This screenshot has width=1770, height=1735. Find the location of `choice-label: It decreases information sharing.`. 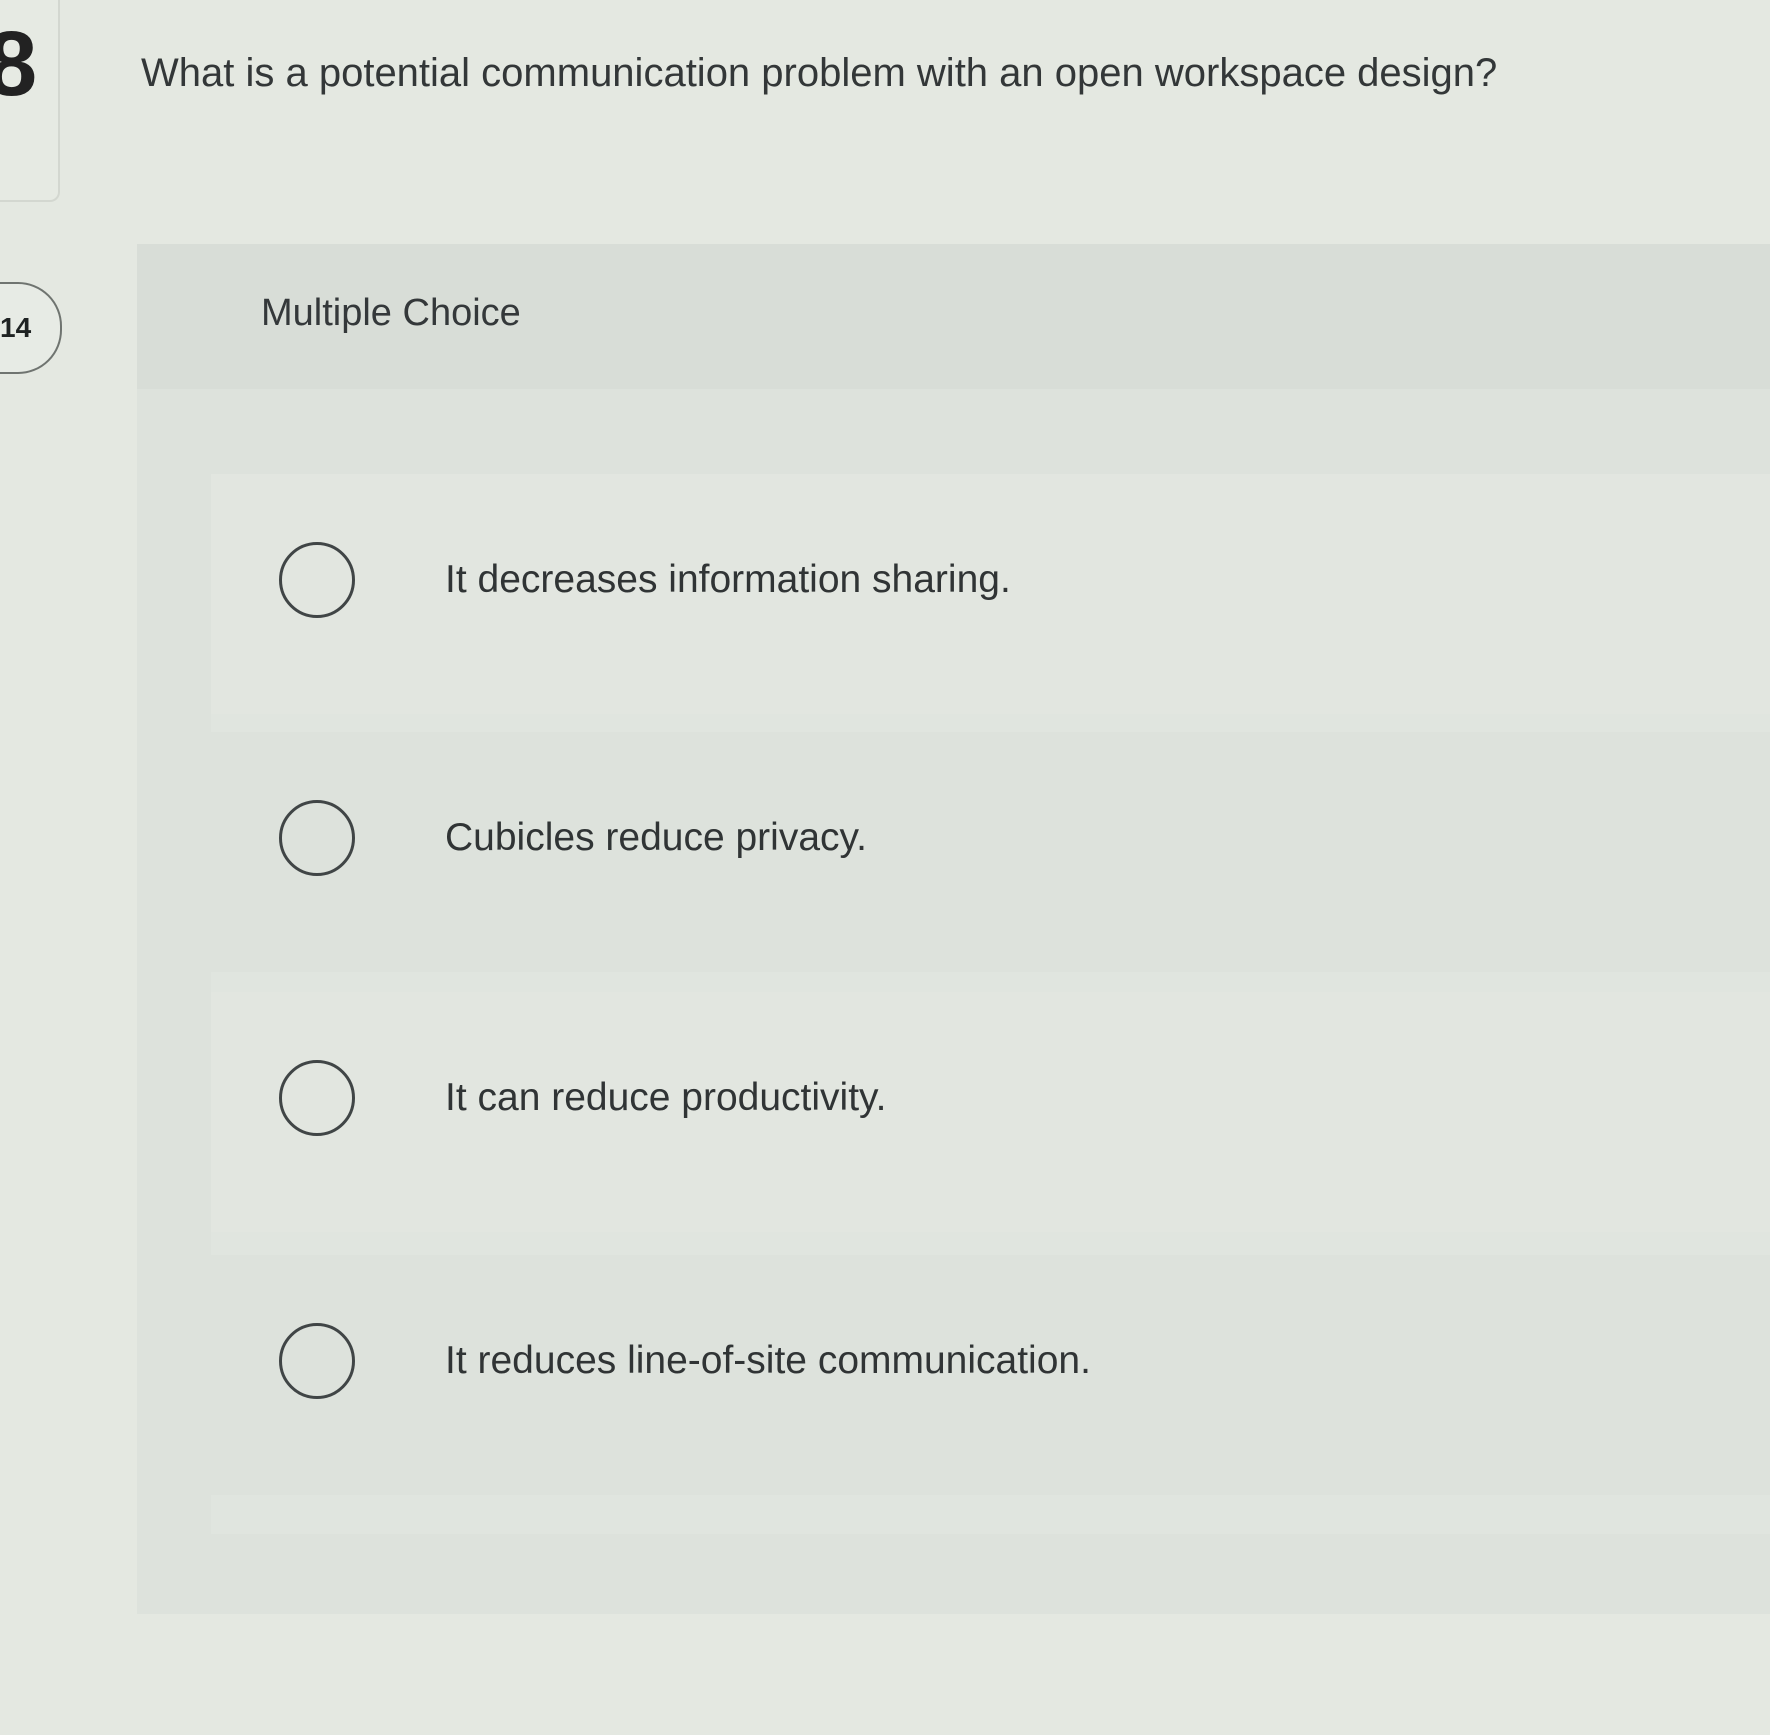

choice-label: It decreases information sharing. is located at coordinates (728, 580).